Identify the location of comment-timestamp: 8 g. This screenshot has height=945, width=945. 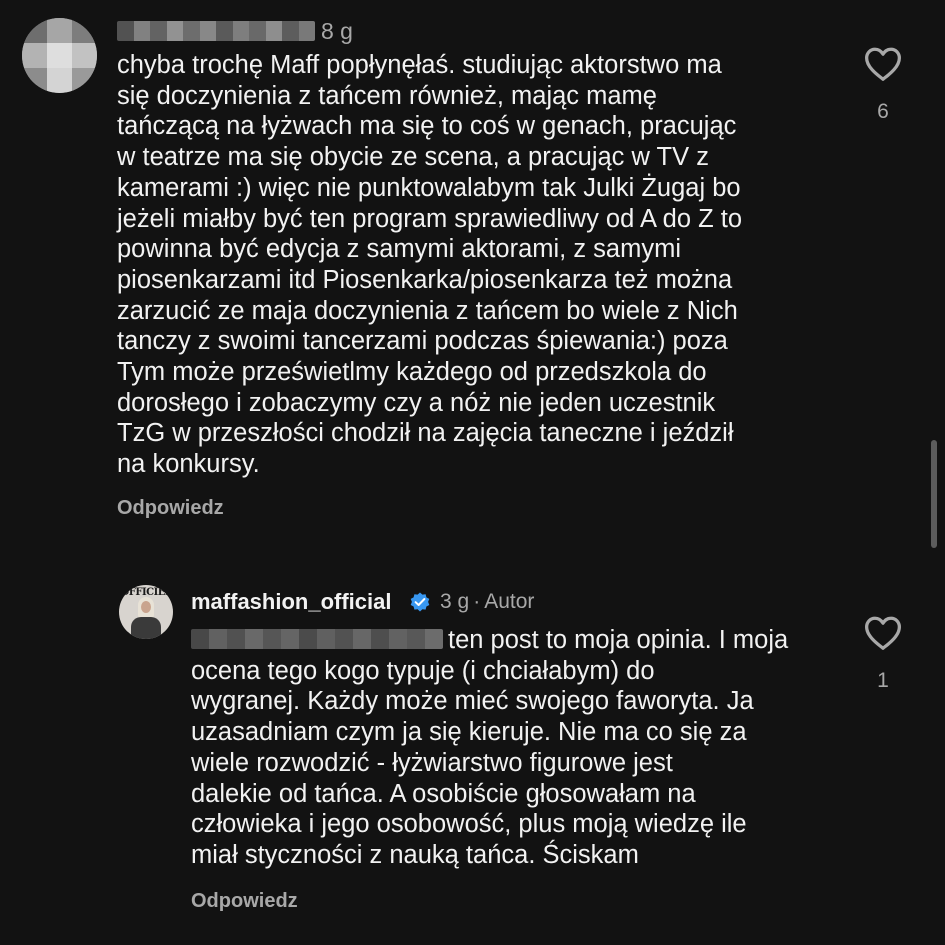
(337, 31).